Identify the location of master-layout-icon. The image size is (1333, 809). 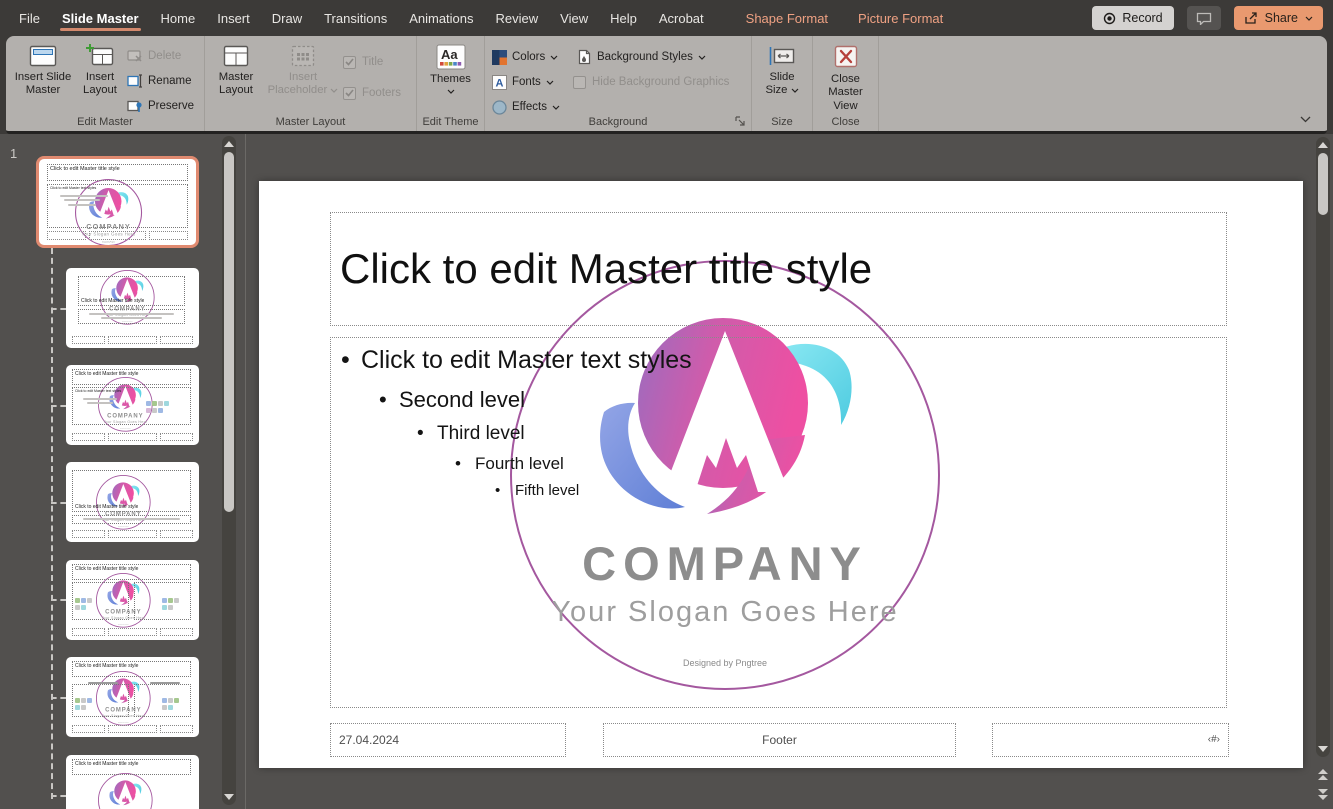
(236, 56).